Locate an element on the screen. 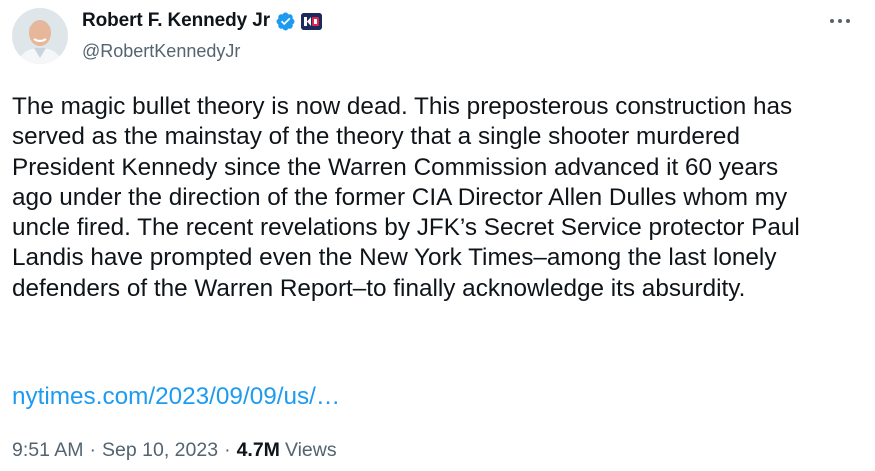 The width and height of the screenshot is (875, 471). tweet-date: Sep 10, 2023 is located at coordinates (160, 450).